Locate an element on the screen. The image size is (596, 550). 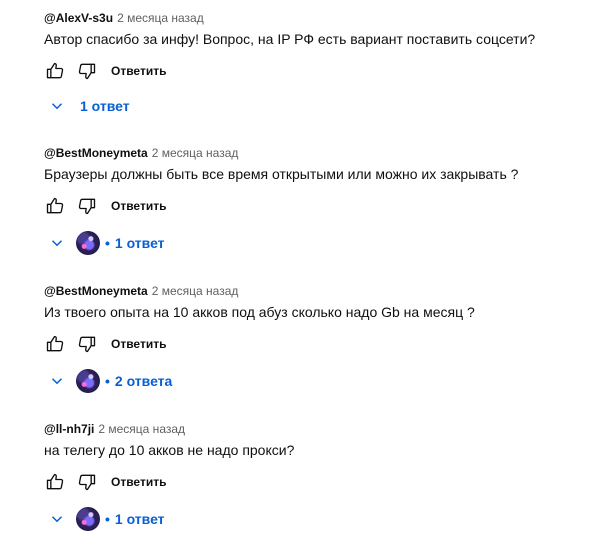
comment-author: @AlexV-s3u is located at coordinates (78, 18).